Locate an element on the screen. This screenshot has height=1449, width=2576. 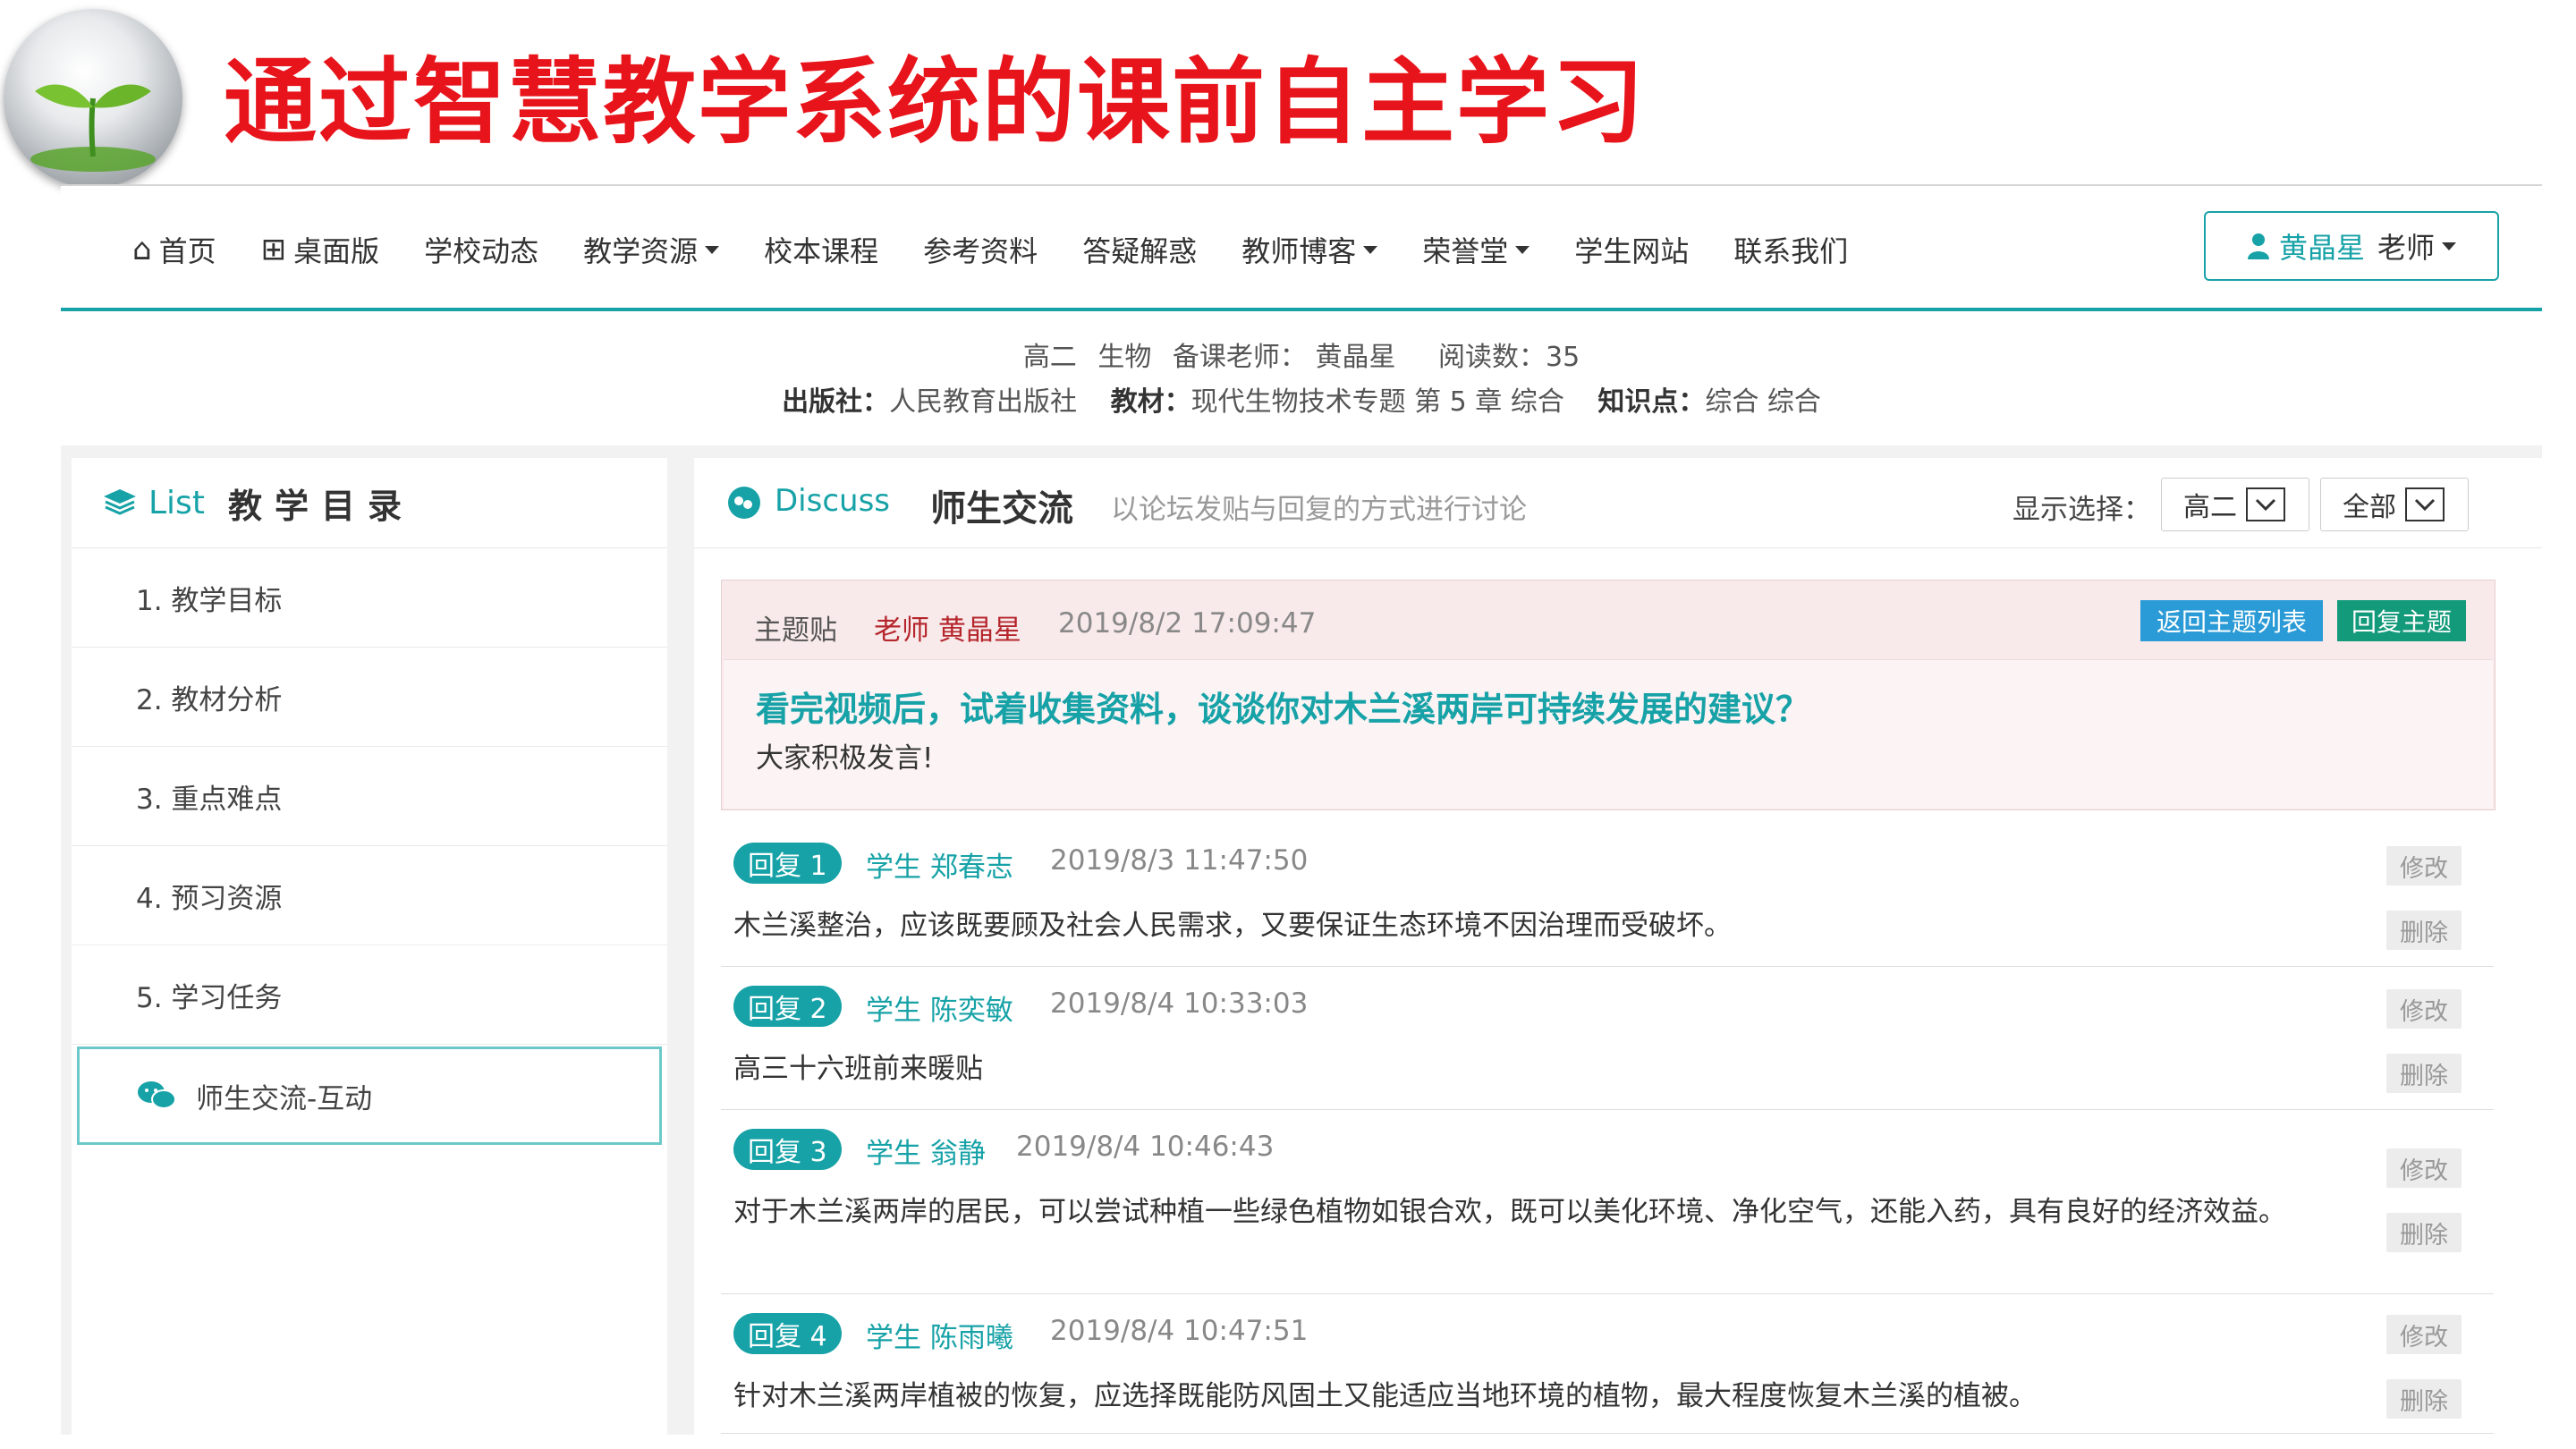
knowledge-label: 知识点： is located at coordinates (1651, 402).